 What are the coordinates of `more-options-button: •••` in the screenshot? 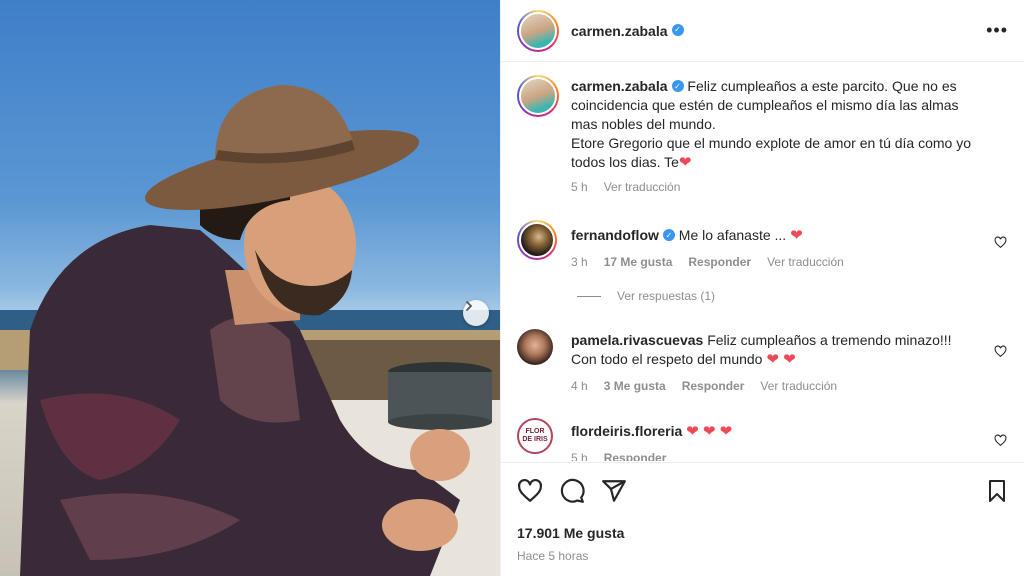 It's located at (997, 30).